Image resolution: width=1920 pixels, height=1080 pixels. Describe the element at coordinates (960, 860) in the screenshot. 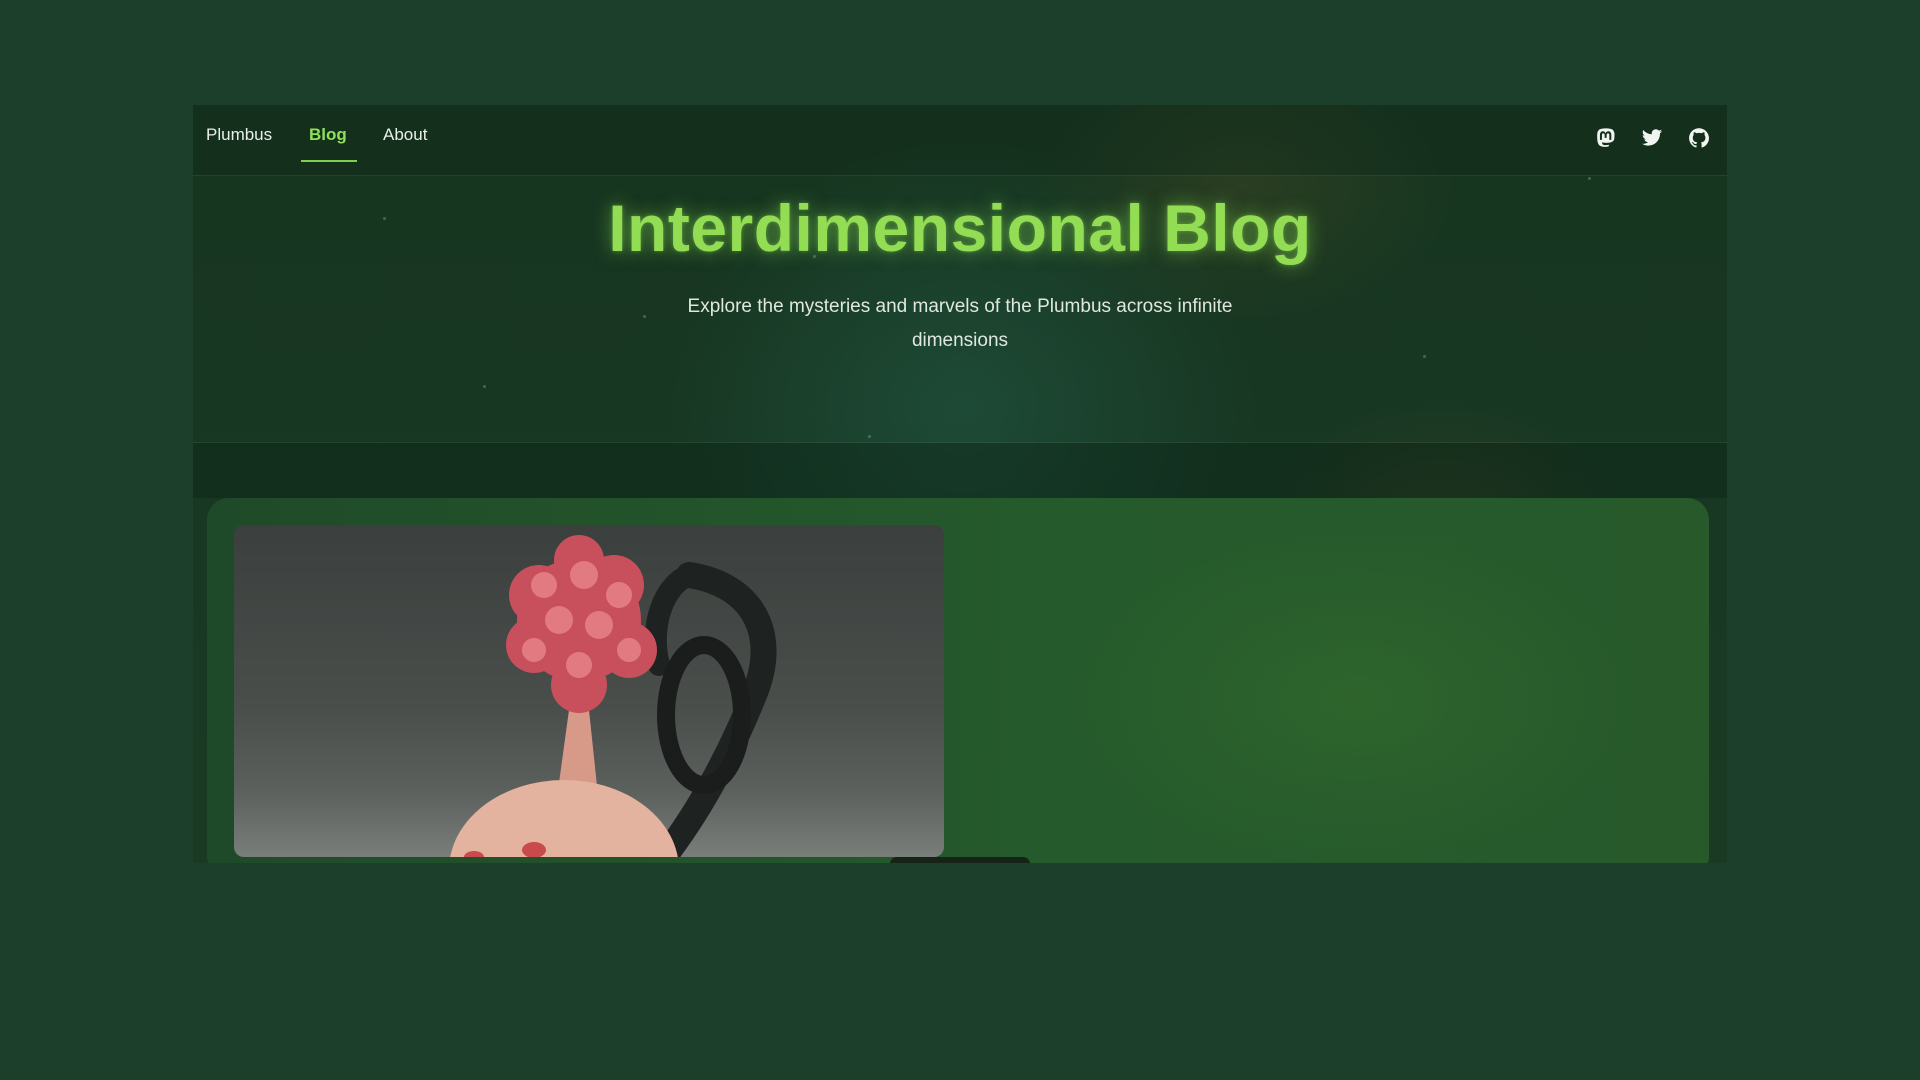

I see `scroll-indicator` at that location.